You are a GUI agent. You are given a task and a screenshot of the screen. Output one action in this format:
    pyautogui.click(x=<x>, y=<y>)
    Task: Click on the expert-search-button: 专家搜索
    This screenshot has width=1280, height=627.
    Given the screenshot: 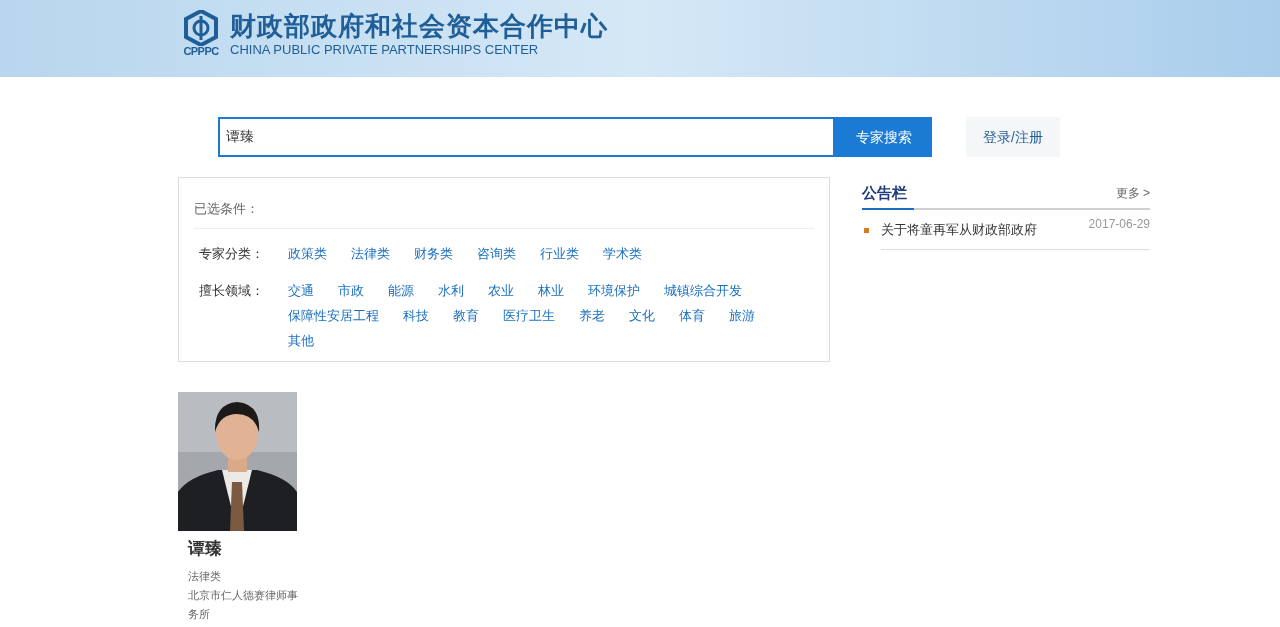 What is the action you would take?
    pyautogui.click(x=883, y=137)
    